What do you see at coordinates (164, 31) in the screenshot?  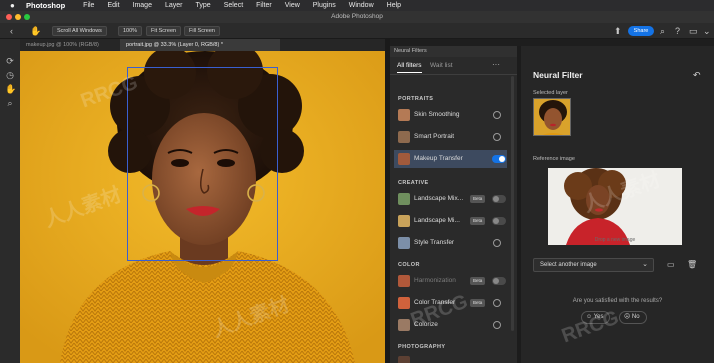 I see `fit-screen-button: Fit Screen` at bounding box center [164, 31].